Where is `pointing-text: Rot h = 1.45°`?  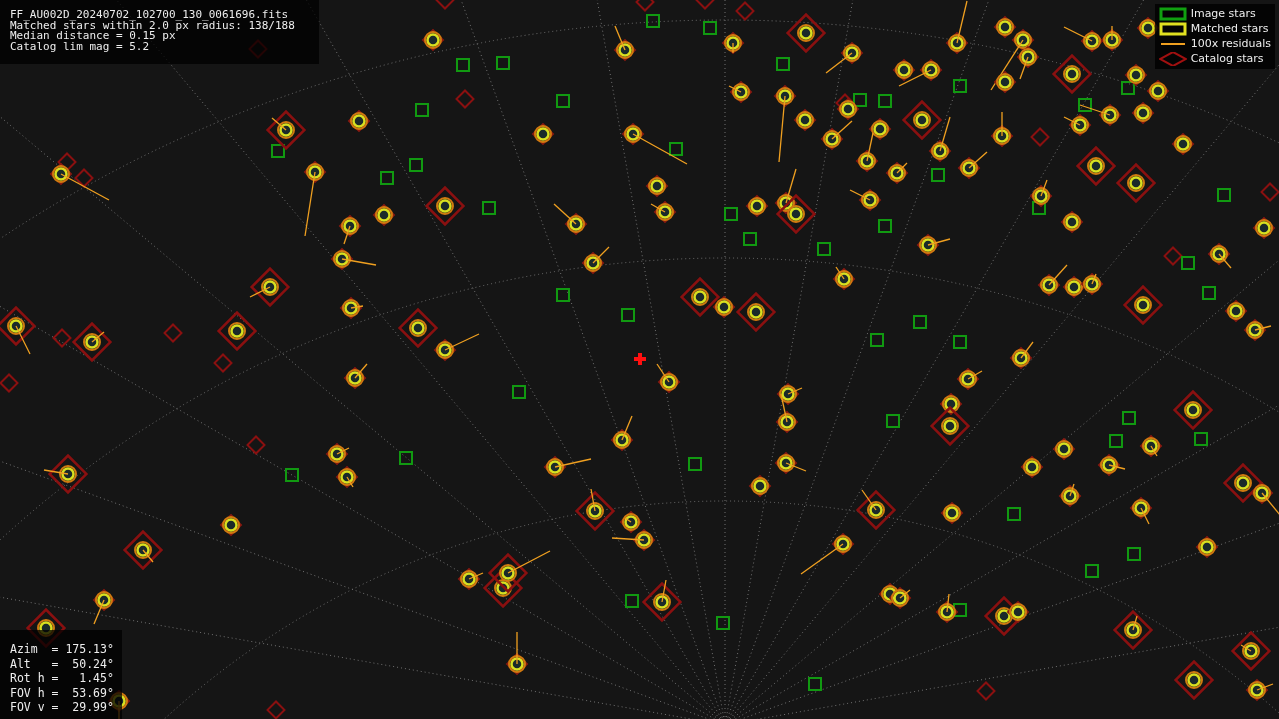
pointing-text: Rot h = 1.45° is located at coordinates (62, 678).